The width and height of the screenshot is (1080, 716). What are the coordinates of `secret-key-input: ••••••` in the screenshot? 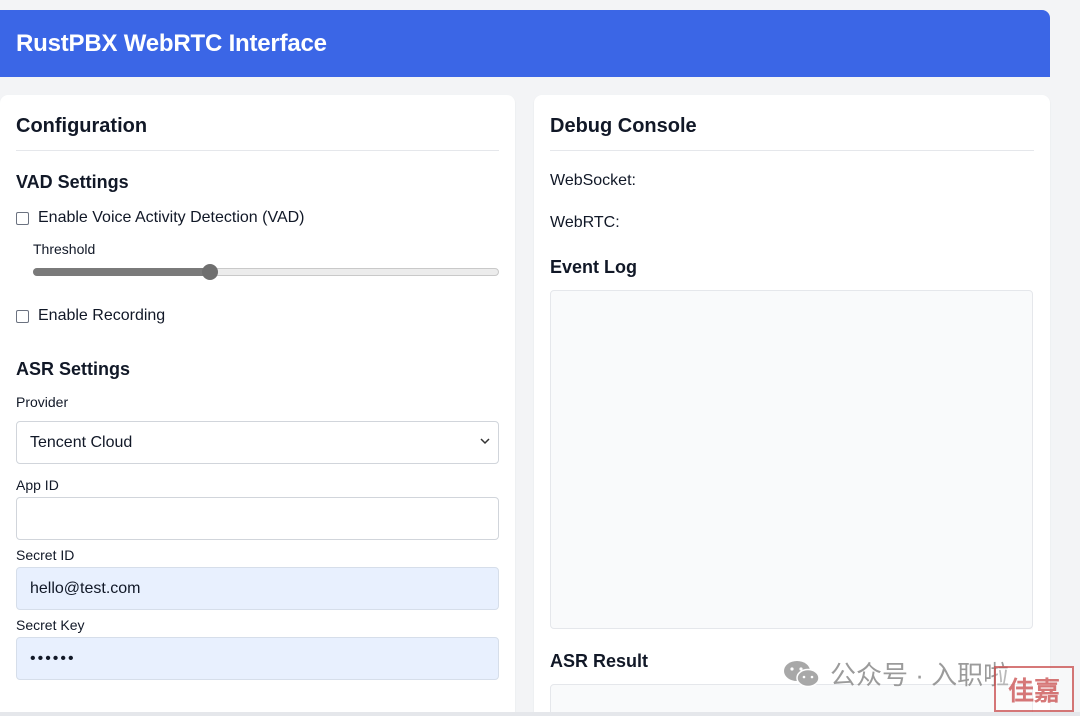 It's located at (257, 658).